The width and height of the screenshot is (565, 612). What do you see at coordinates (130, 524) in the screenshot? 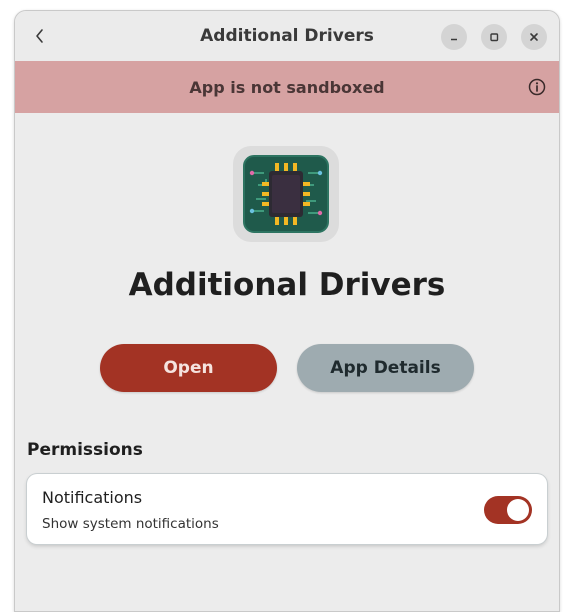
I see `permission-subtitle: Show system notifications` at bounding box center [130, 524].